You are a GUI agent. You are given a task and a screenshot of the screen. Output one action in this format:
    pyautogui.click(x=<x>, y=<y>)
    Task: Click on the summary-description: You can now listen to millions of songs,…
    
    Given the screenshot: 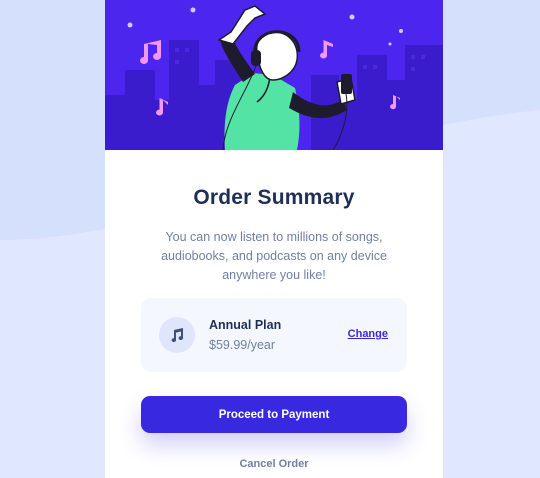 What is the action you would take?
    pyautogui.click(x=274, y=256)
    